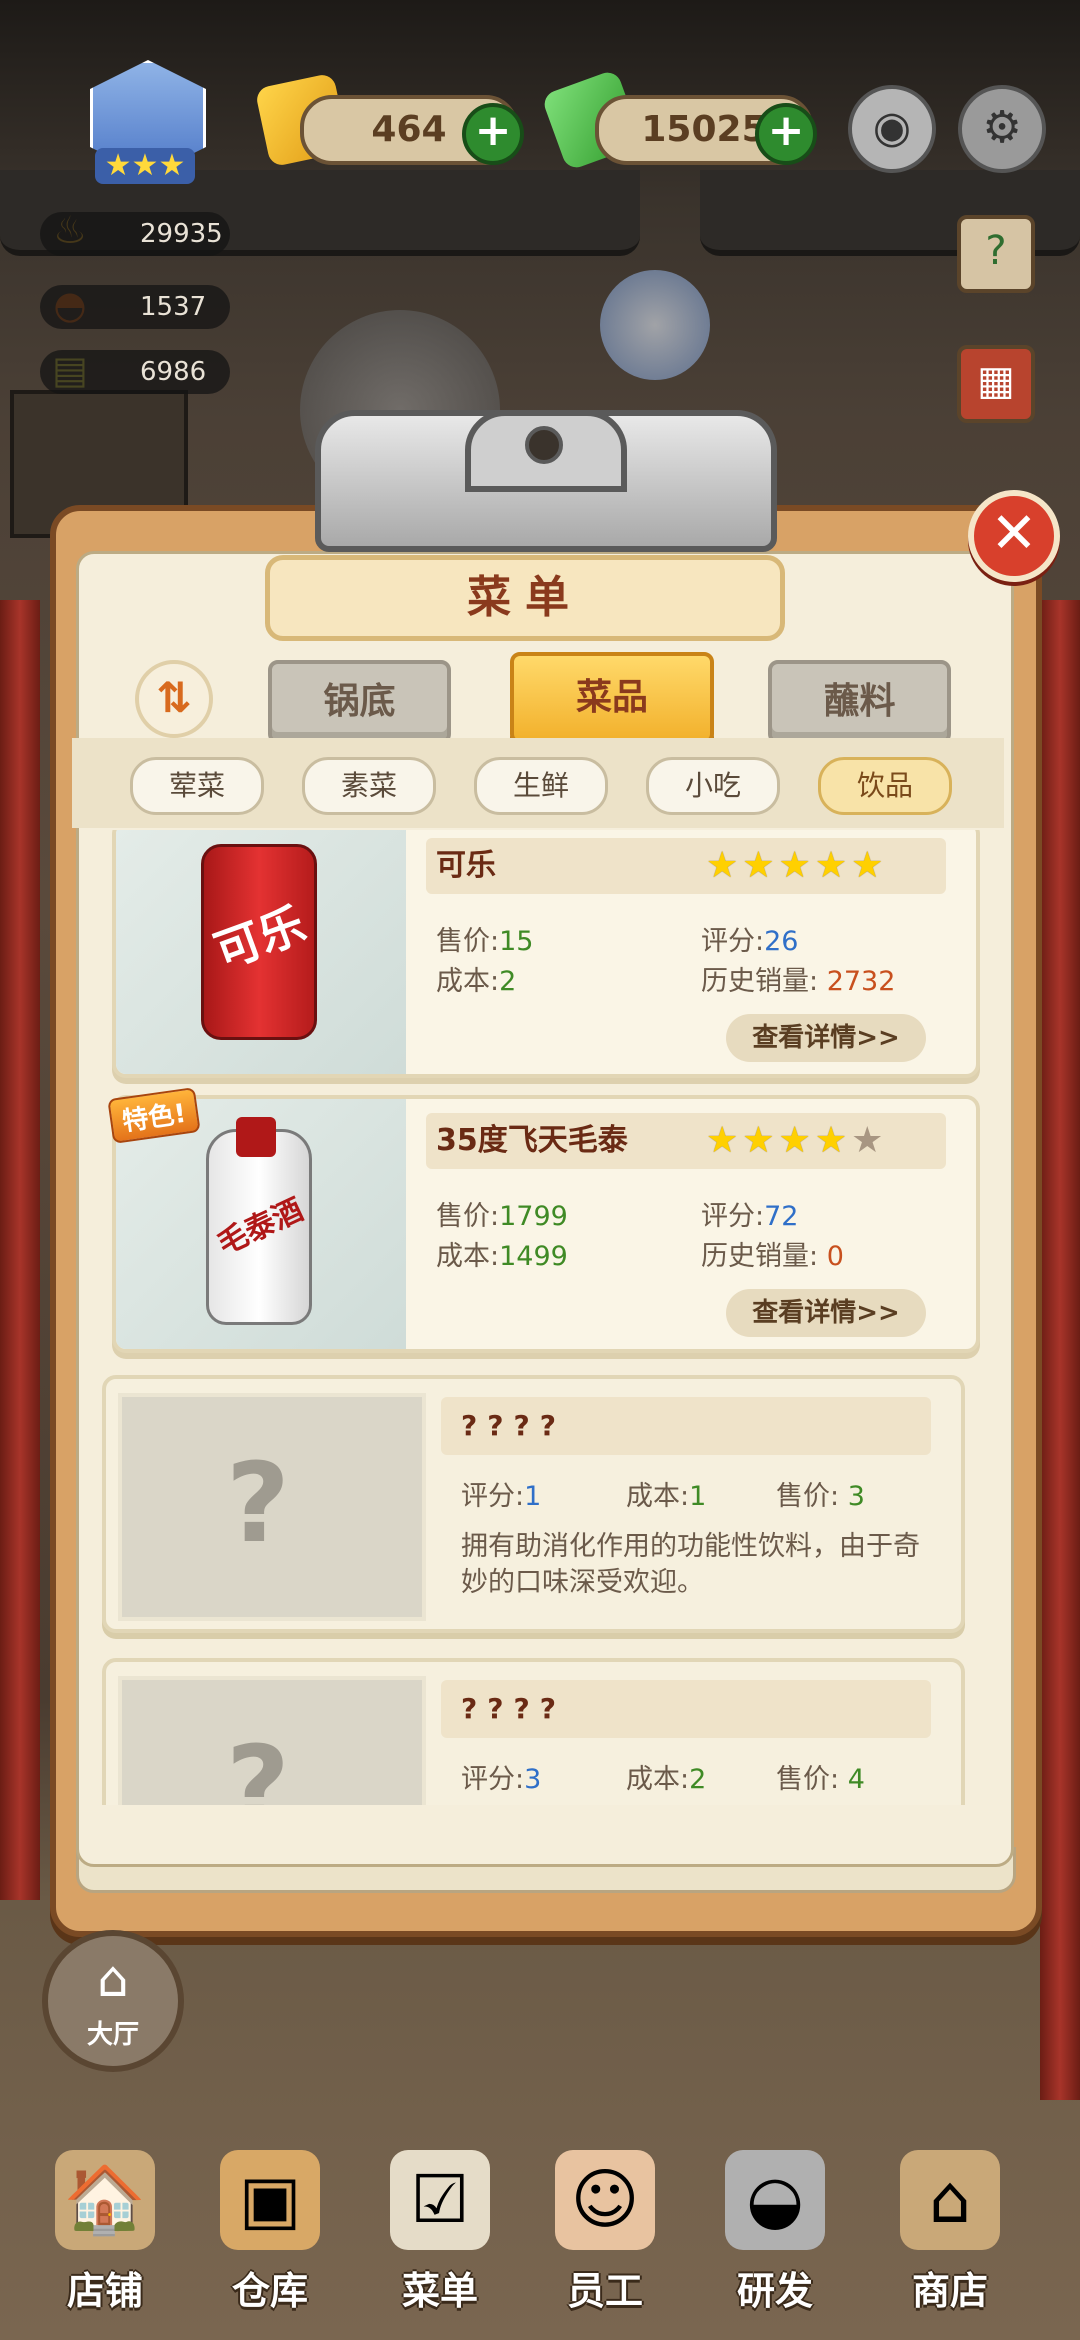  I want to click on cola-can-icon: 可乐, so click(259, 942).